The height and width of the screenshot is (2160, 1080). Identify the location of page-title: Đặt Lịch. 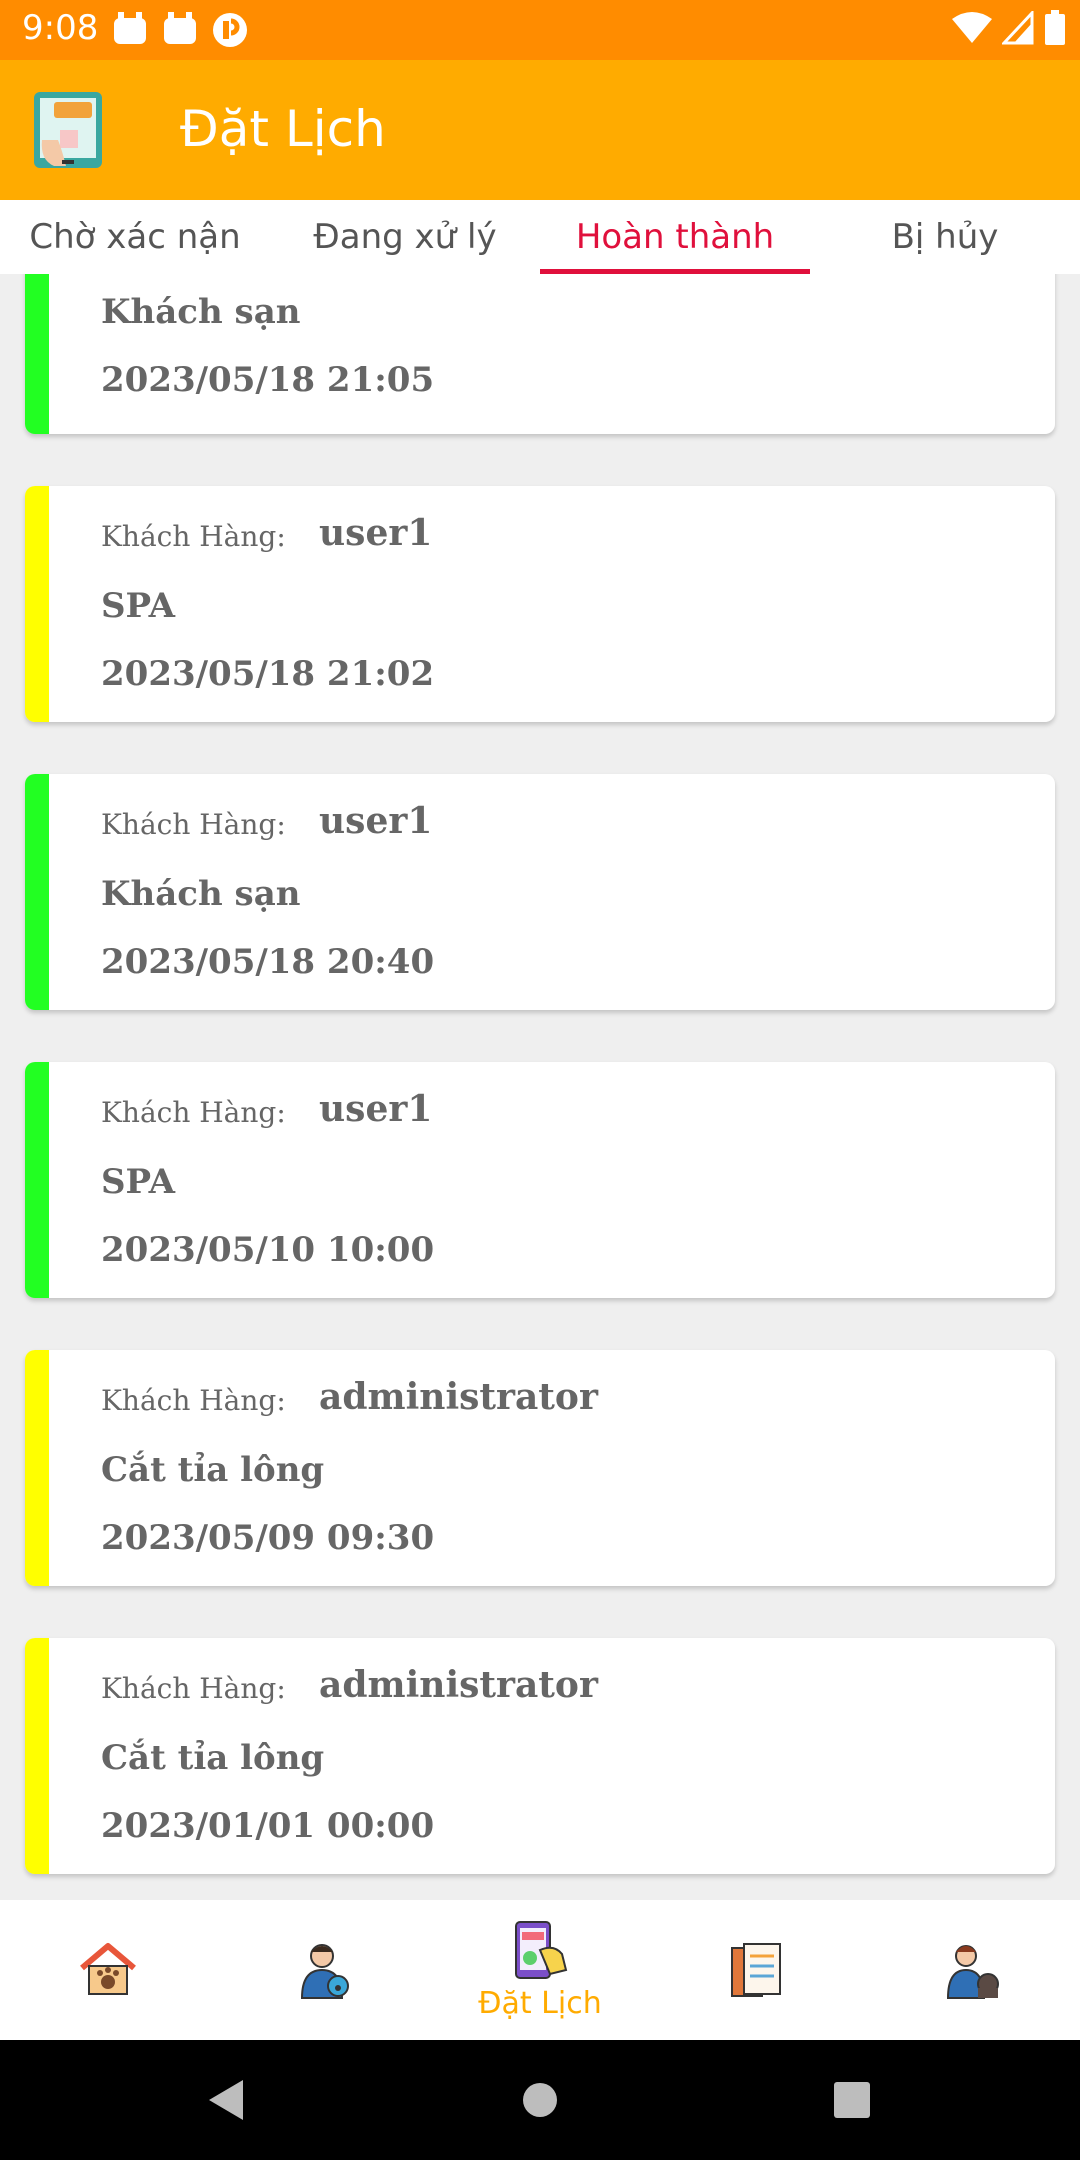
(283, 129).